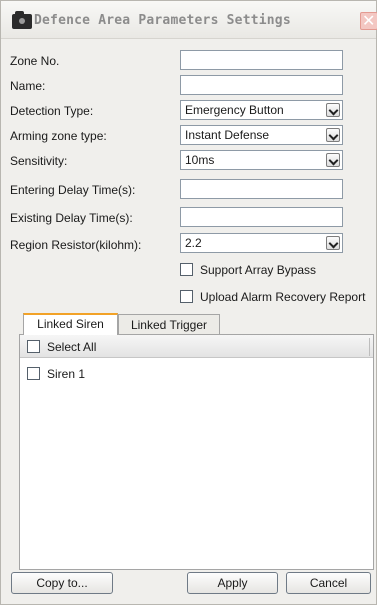 The height and width of the screenshot is (605, 377). I want to click on sensitivity-value: 10ms, so click(200, 160).